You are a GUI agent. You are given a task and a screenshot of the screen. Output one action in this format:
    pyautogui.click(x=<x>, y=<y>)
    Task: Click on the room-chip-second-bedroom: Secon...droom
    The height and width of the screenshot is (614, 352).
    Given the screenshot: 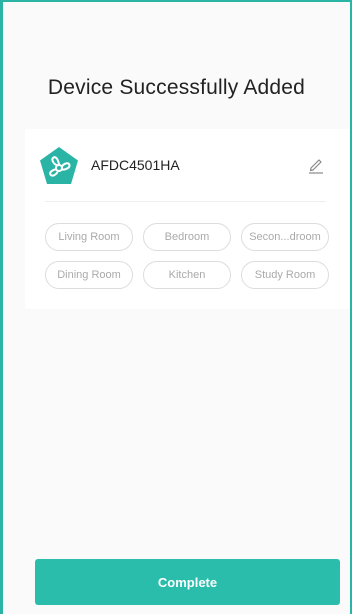 What is the action you would take?
    pyautogui.click(x=285, y=237)
    